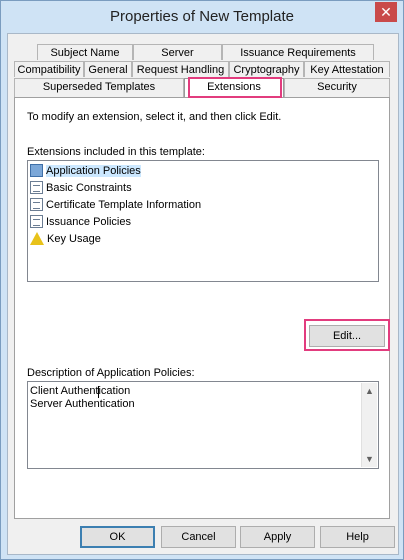 The width and height of the screenshot is (404, 560). Describe the element at coordinates (111, 373) in the screenshot. I see `description-label: Description of Application Policies:` at that location.